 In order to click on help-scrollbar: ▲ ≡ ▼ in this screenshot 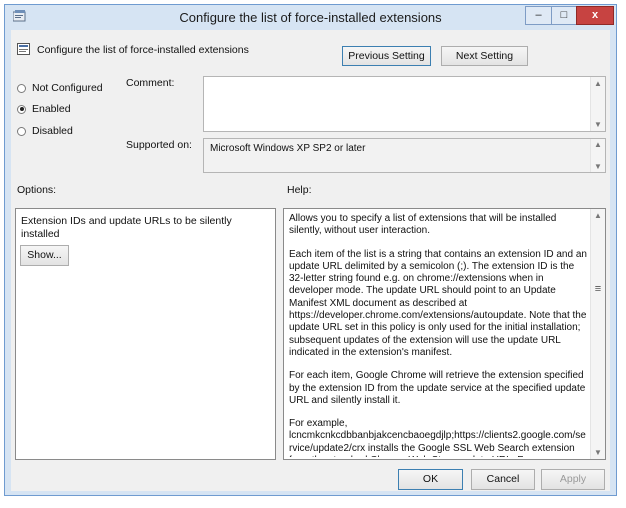, I will do `click(597, 334)`.